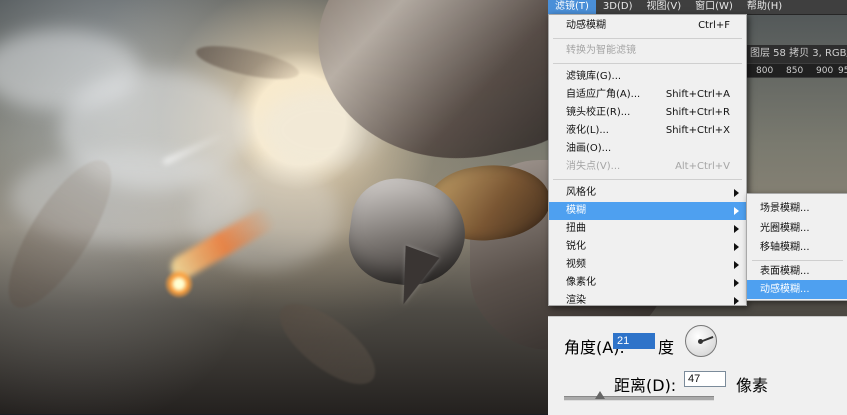 Image resolution: width=847 pixels, height=415 pixels. I want to click on angle-dial-icon, so click(701, 341).